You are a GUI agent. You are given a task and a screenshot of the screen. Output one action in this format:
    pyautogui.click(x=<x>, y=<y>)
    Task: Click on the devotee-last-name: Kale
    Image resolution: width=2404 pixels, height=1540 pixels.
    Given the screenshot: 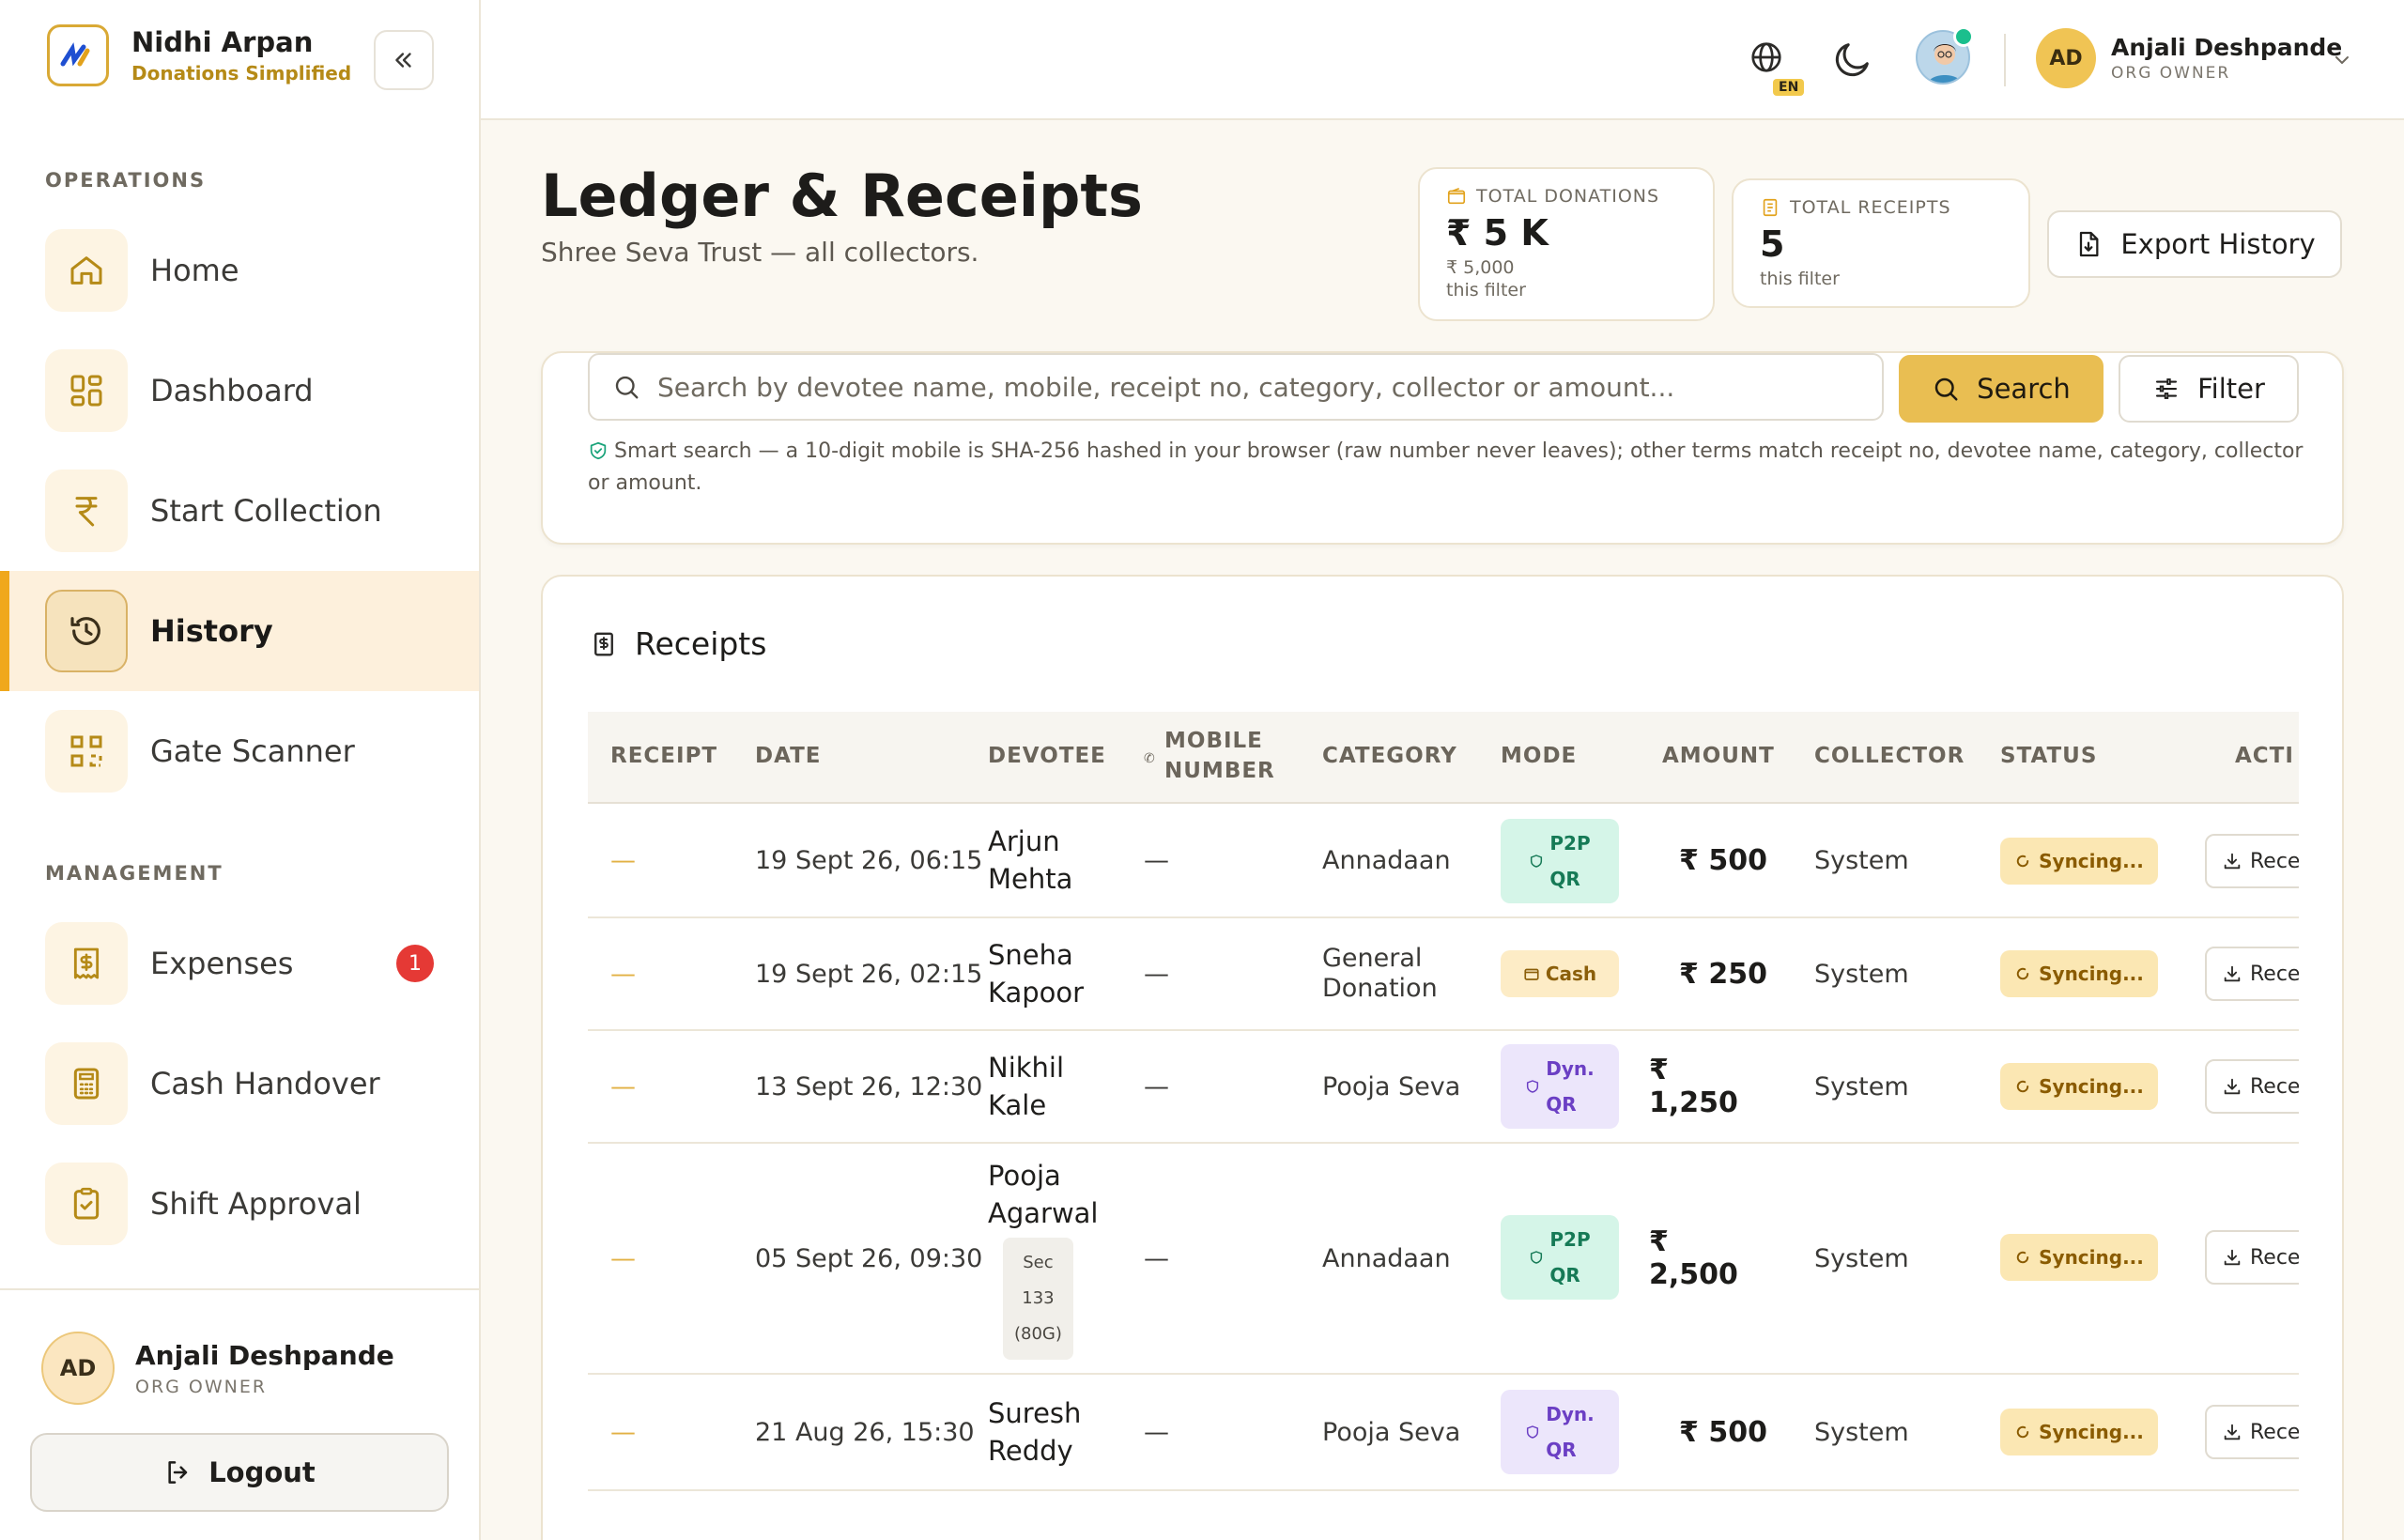 What is the action you would take?
    pyautogui.click(x=1017, y=1105)
    